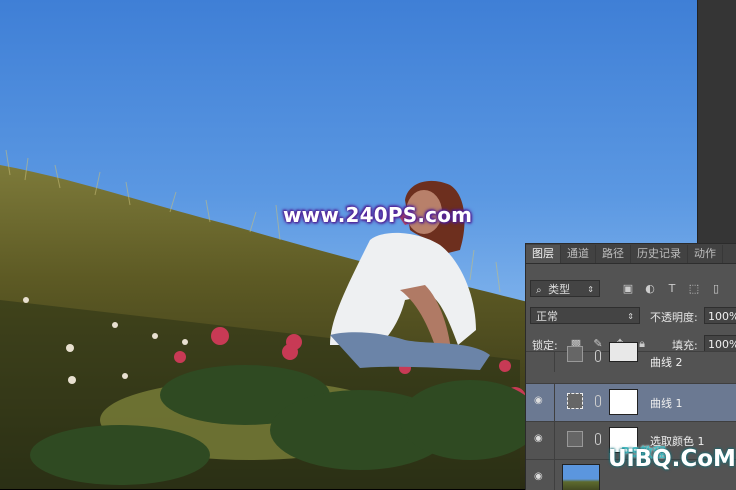 The width and height of the screenshot is (736, 490). Describe the element at coordinates (666, 362) in the screenshot. I see `layer-name: 曲线 2` at that location.